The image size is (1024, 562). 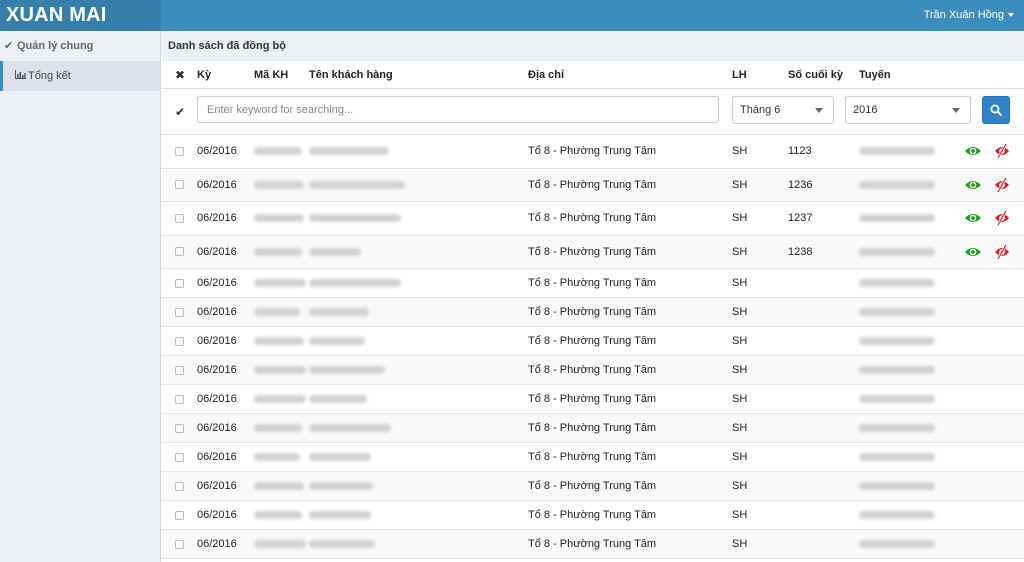 I want to click on delete-icon, so click(x=1002, y=252).